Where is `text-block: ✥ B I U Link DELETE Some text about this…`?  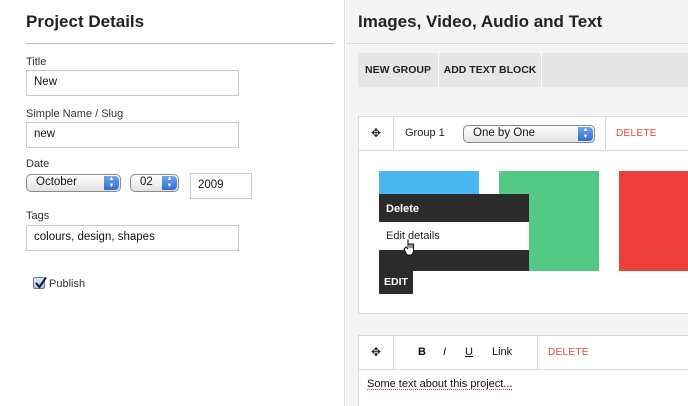
text-block: ✥ B I U Link DELETE Some text about this… is located at coordinates (523, 370).